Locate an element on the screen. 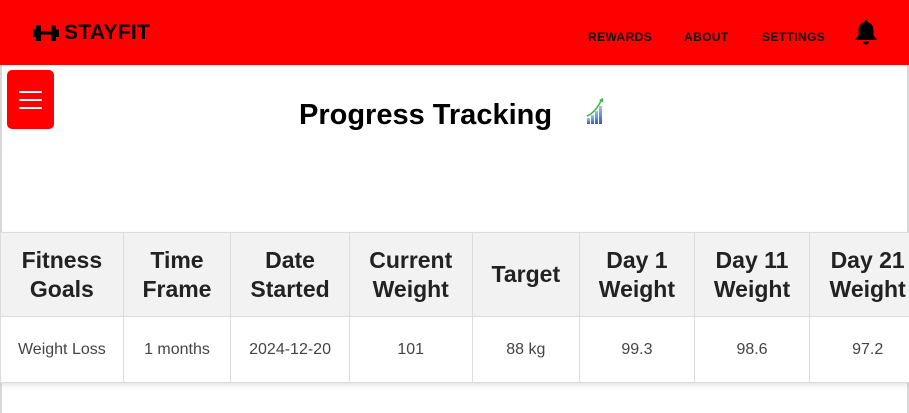 This screenshot has width=909, height=413. column-header: Day 21 Weight is located at coordinates (859, 274).